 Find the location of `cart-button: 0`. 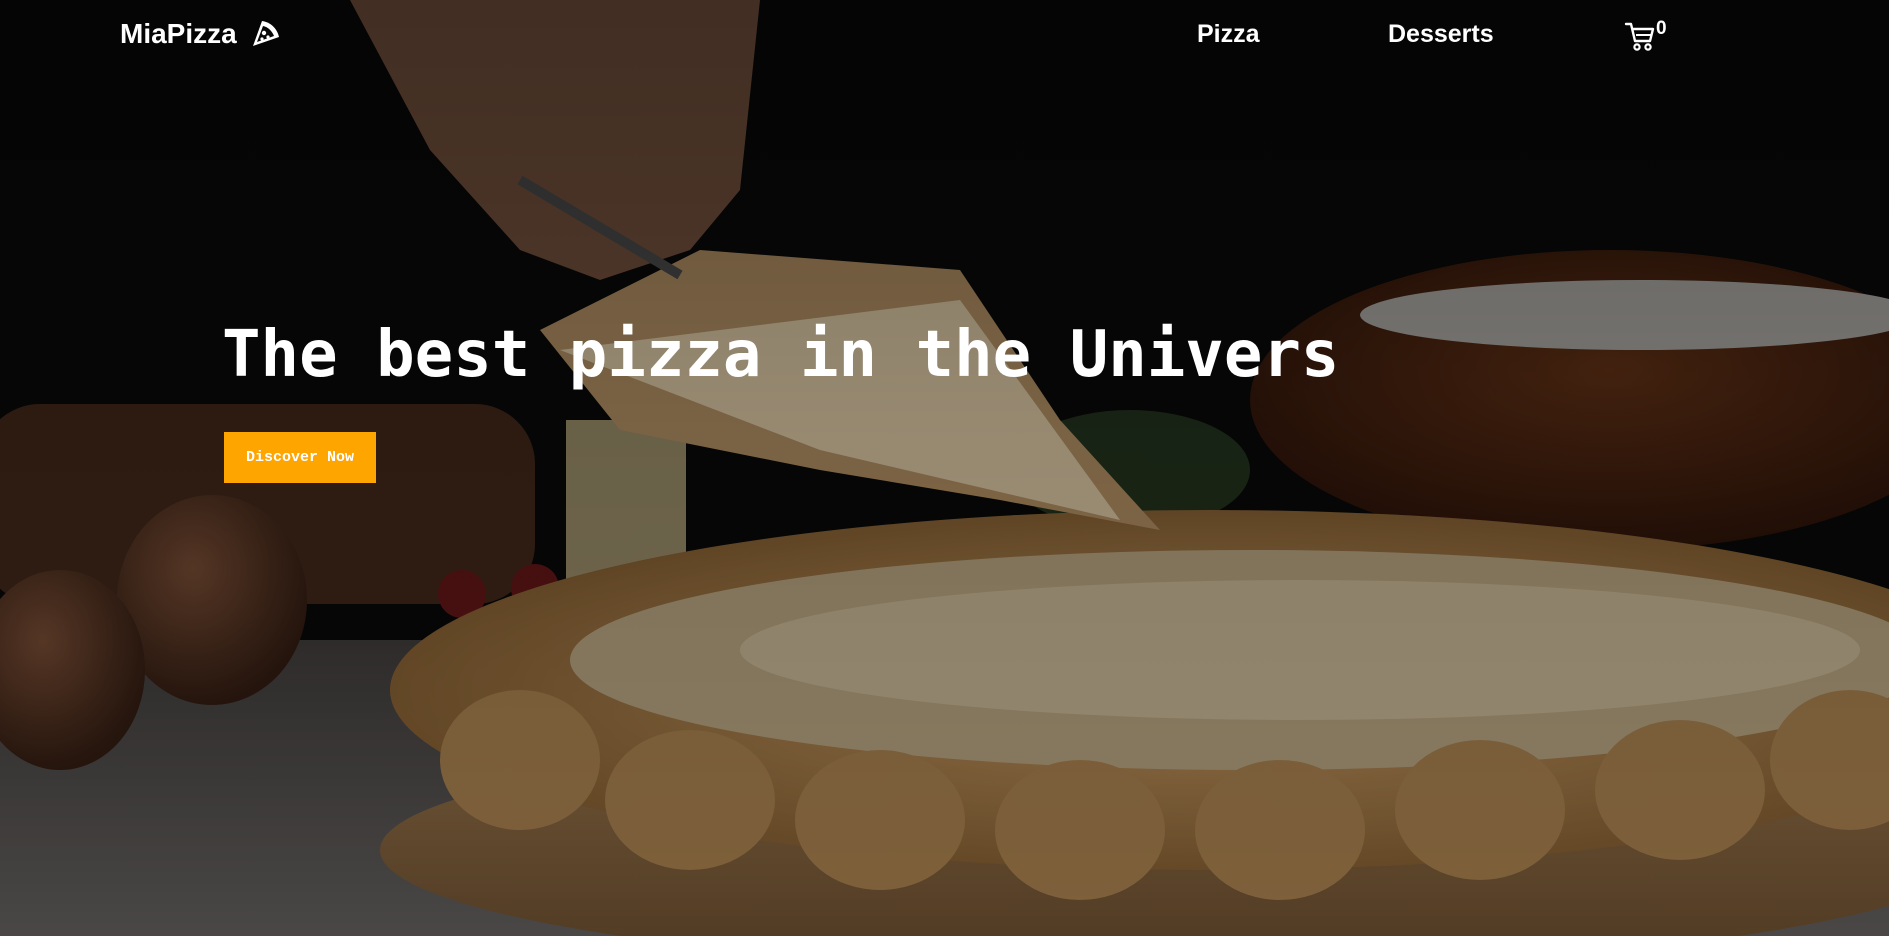

cart-button: 0 is located at coordinates (1648, 35).